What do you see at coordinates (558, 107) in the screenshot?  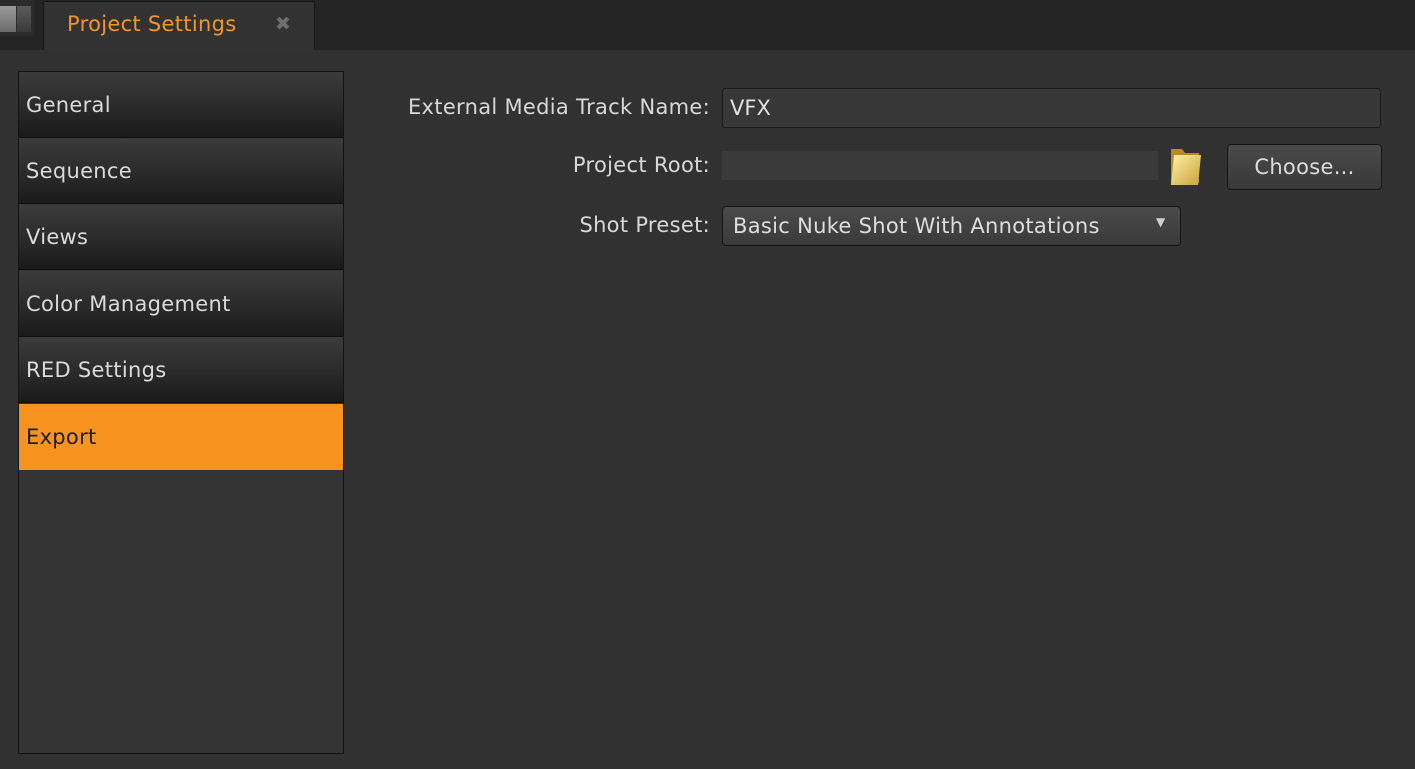 I see `track-name-label: External Media Track Name:` at bounding box center [558, 107].